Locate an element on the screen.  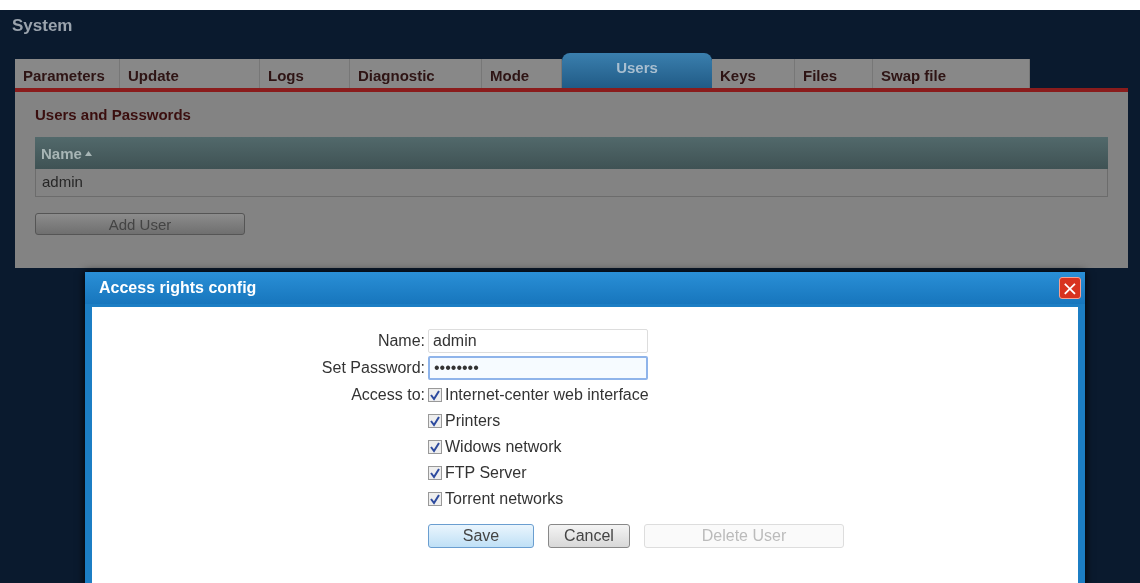
page-title: System is located at coordinates (42, 26).